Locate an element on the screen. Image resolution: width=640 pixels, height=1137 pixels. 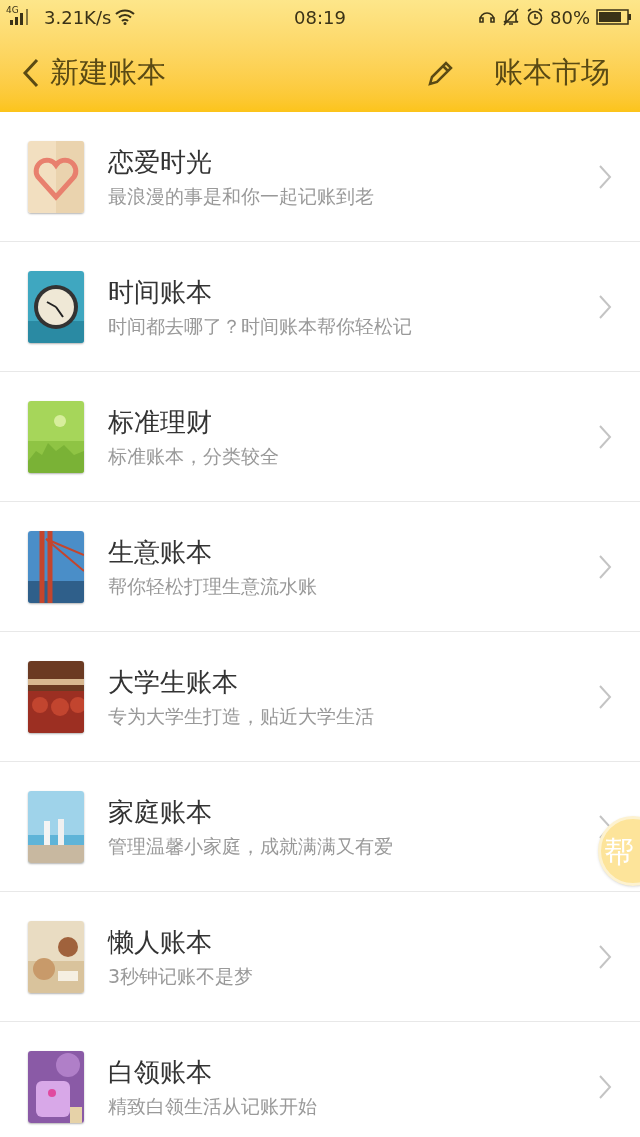
network-type: 4G is located at coordinates (13, 11).